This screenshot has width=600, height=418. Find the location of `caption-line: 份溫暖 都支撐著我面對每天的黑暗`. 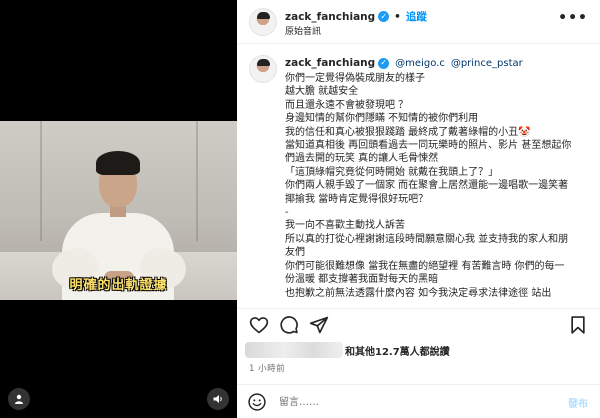

caption-line: 份溫暖 都支撐著我面對每天的黑暗 is located at coordinates (362, 280).